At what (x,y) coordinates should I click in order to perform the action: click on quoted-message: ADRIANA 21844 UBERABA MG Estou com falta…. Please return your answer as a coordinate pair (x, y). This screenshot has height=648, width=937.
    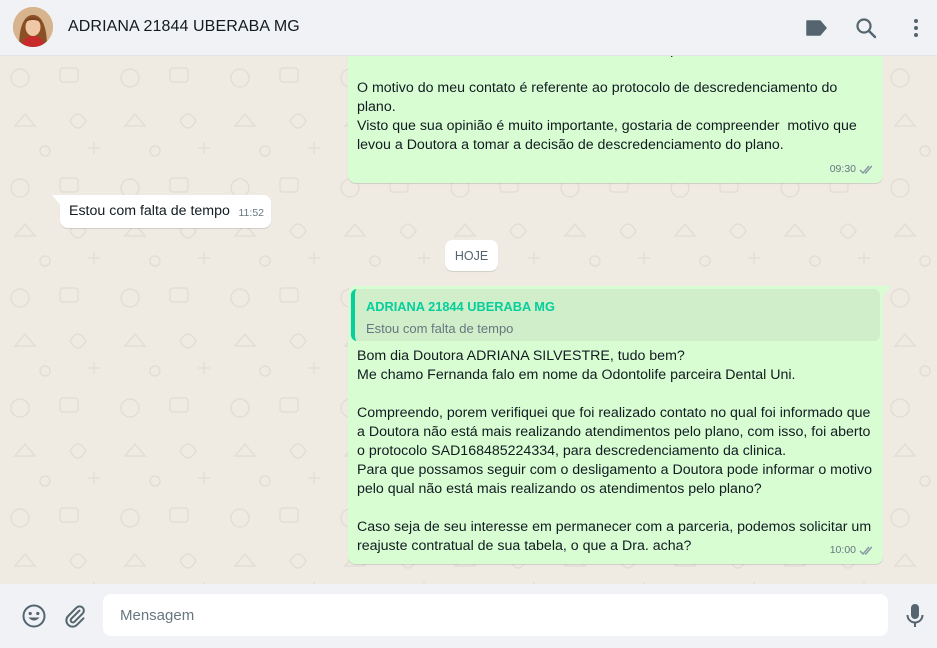
    Looking at the image, I should click on (615, 315).